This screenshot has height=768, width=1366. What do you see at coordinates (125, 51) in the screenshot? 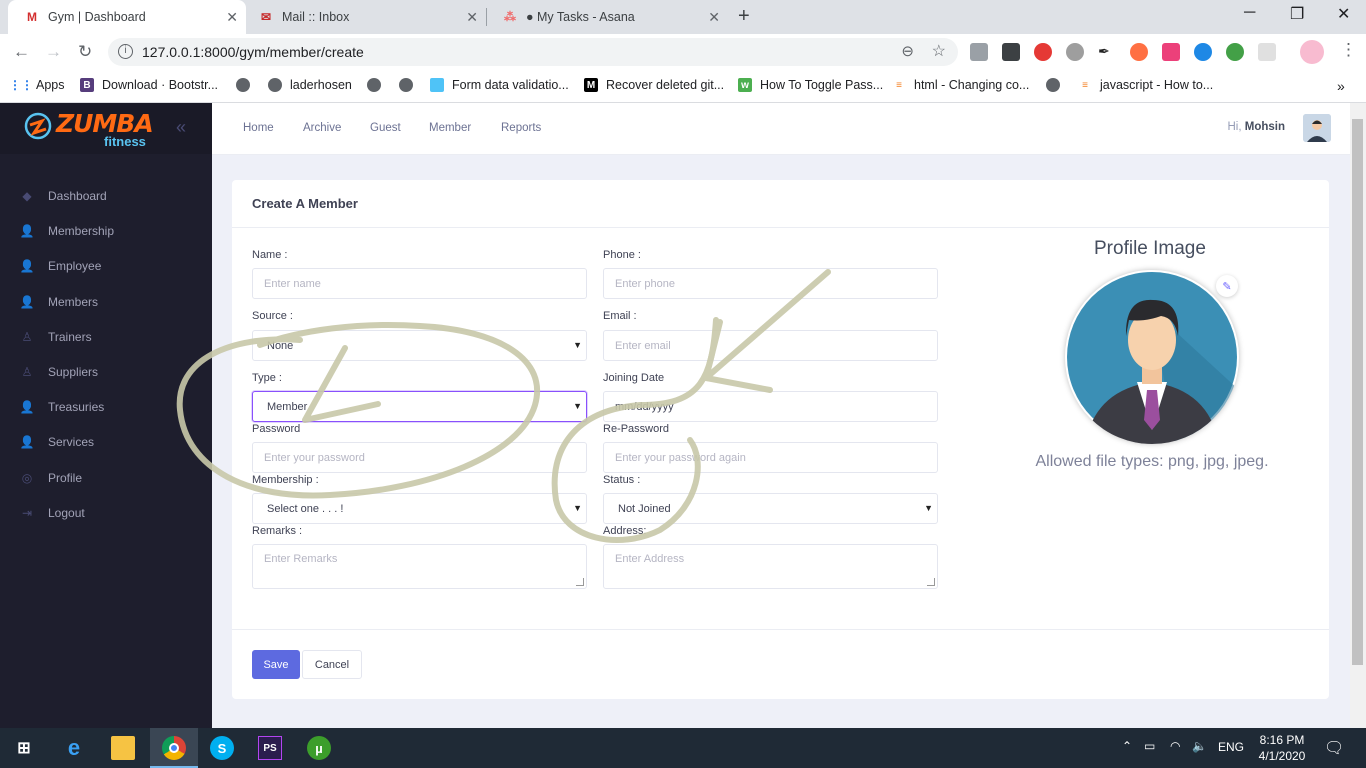
I see `site-info-icon: i` at bounding box center [125, 51].